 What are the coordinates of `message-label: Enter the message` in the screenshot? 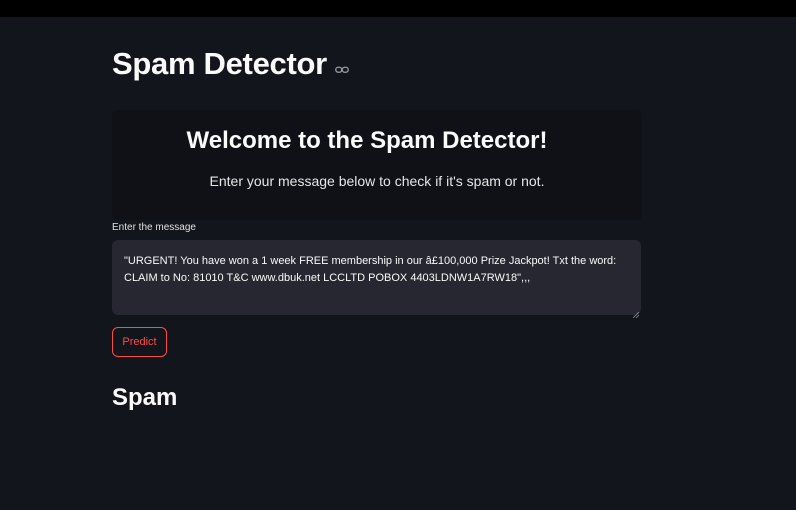 It's located at (154, 227).